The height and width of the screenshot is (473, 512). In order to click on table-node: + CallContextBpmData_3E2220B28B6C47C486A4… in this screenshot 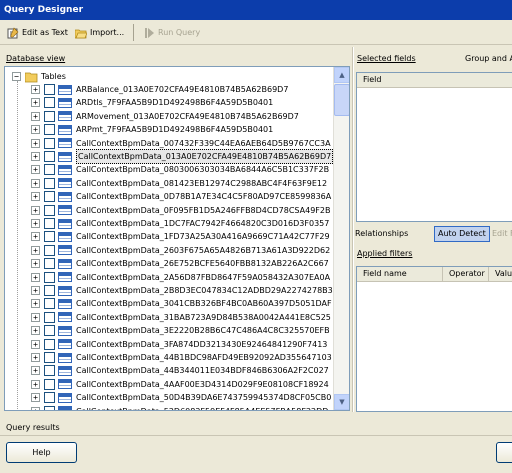, I will do `click(180, 330)`.